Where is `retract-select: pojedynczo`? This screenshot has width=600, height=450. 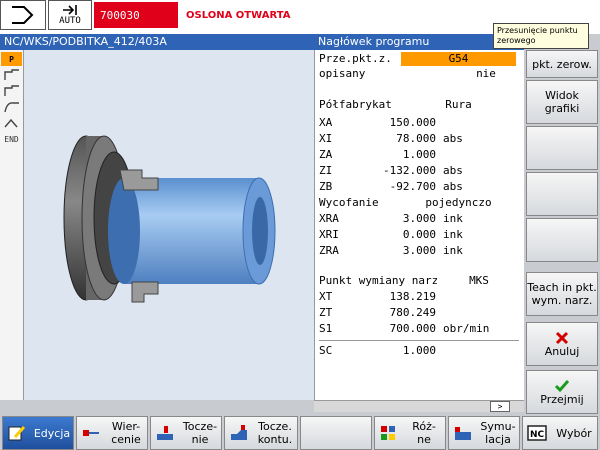 retract-select: pojedynczo is located at coordinates (458, 203).